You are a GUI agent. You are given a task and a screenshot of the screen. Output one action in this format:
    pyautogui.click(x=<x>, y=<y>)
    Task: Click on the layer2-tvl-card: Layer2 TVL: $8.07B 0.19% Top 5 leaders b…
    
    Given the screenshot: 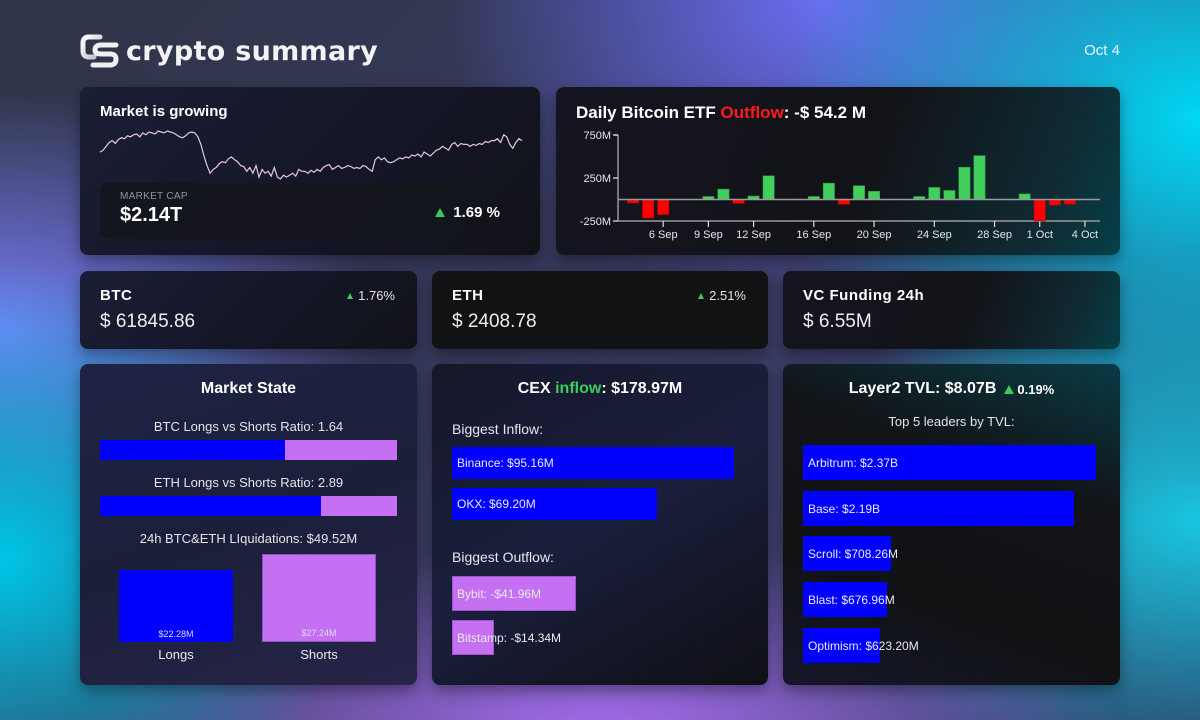 What is the action you would take?
    pyautogui.click(x=951, y=524)
    